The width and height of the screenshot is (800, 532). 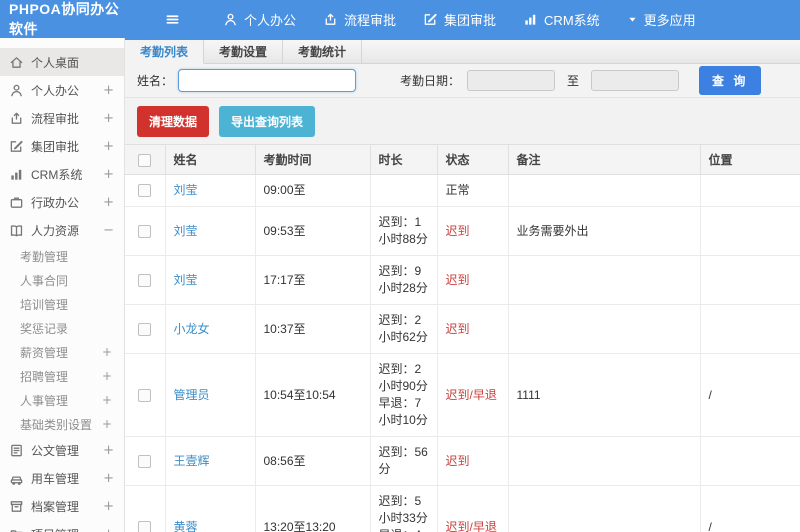 I want to click on employee-name-link: 黄蓉, so click(x=186, y=526).